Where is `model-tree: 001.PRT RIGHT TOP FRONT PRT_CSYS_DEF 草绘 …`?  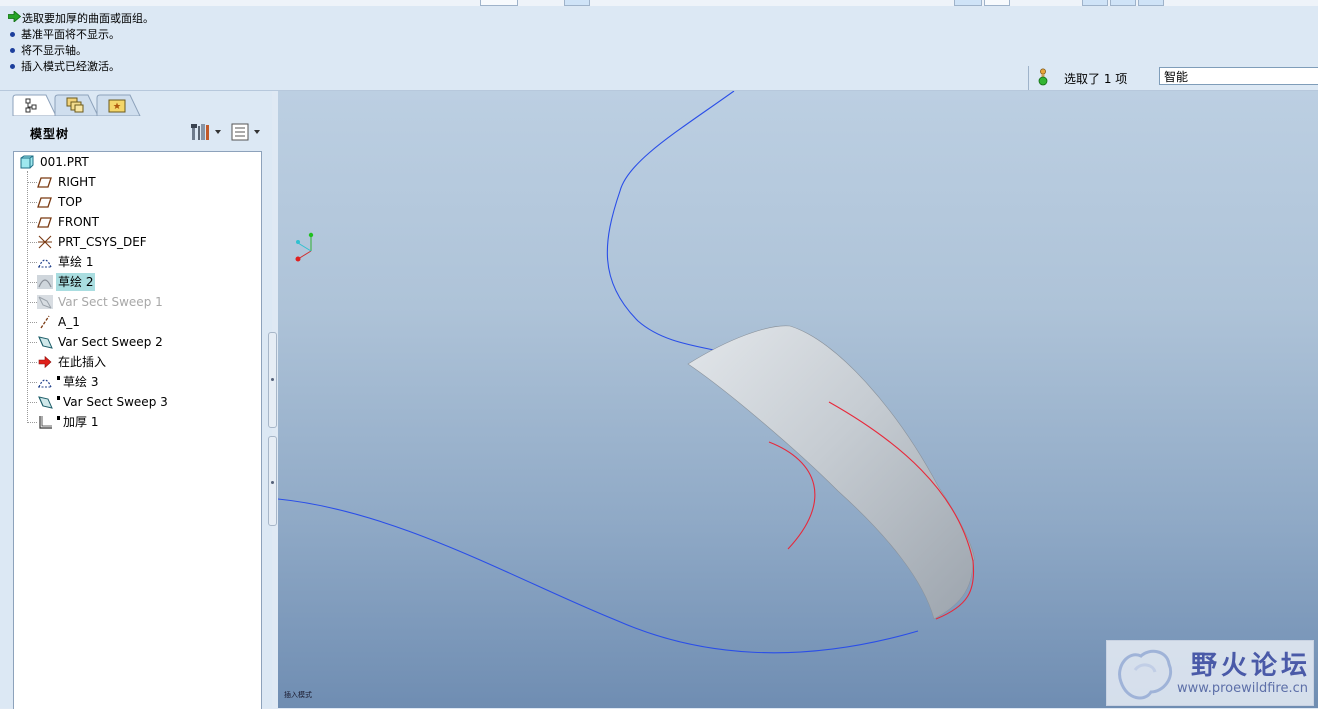
model-tree: 001.PRT RIGHT TOP FRONT PRT_CSYS_DEF 草绘 … is located at coordinates (137, 430).